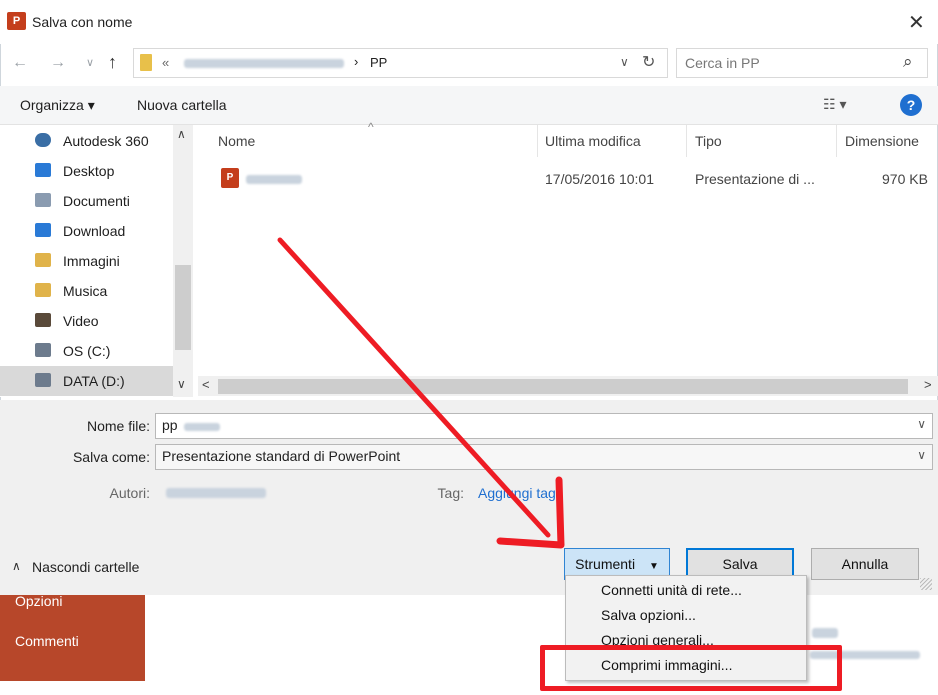  Describe the element at coordinates (20, 63) in the screenshot. I see `back-arrow-icon: ←` at that location.